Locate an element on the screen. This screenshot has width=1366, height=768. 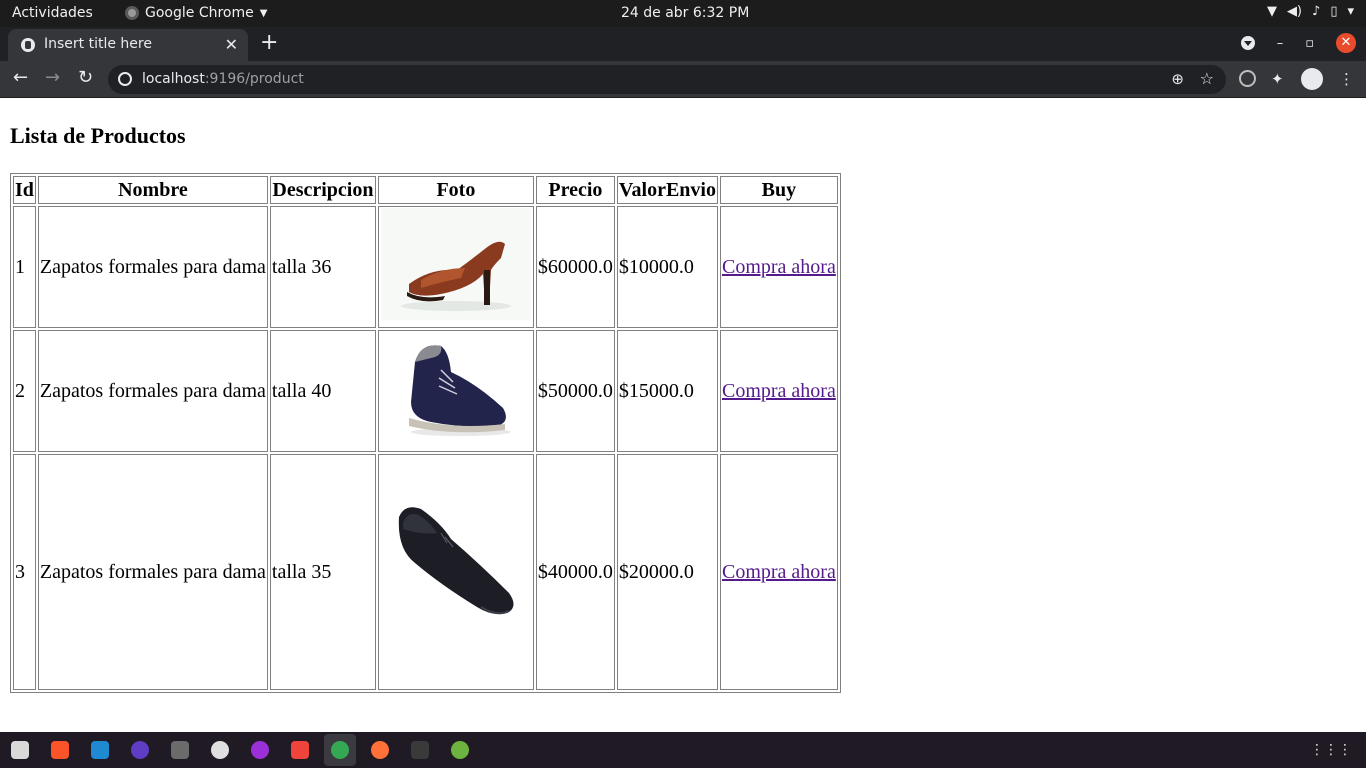
bookmark-star-icon: ☆ is located at coordinates (1207, 78).